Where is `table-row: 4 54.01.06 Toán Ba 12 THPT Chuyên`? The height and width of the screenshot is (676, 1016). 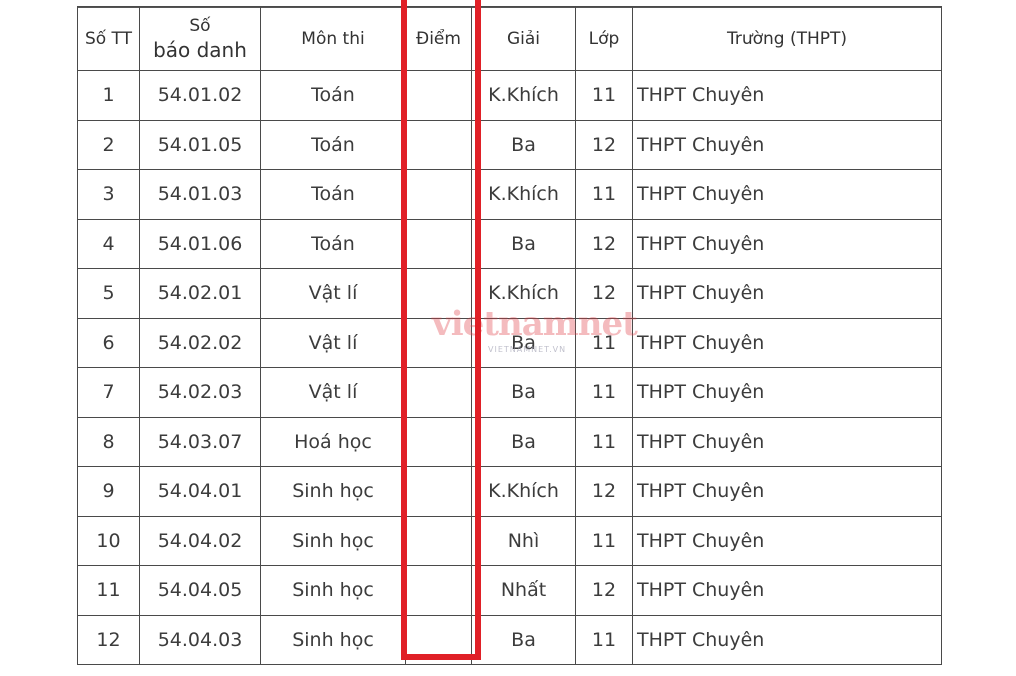
table-row: 4 54.01.06 Toán Ba 12 THPT Chuyên is located at coordinates (509, 243).